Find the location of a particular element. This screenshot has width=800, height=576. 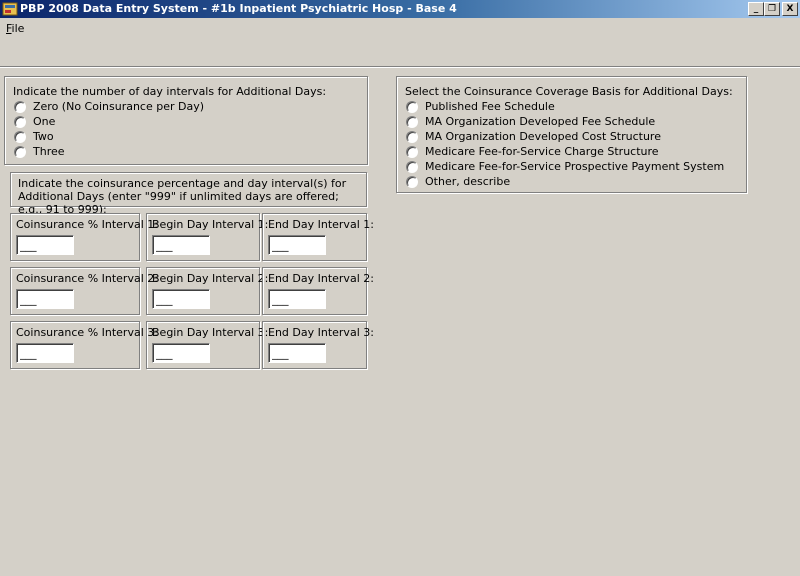

restore-button: ❐ is located at coordinates (772, 9).